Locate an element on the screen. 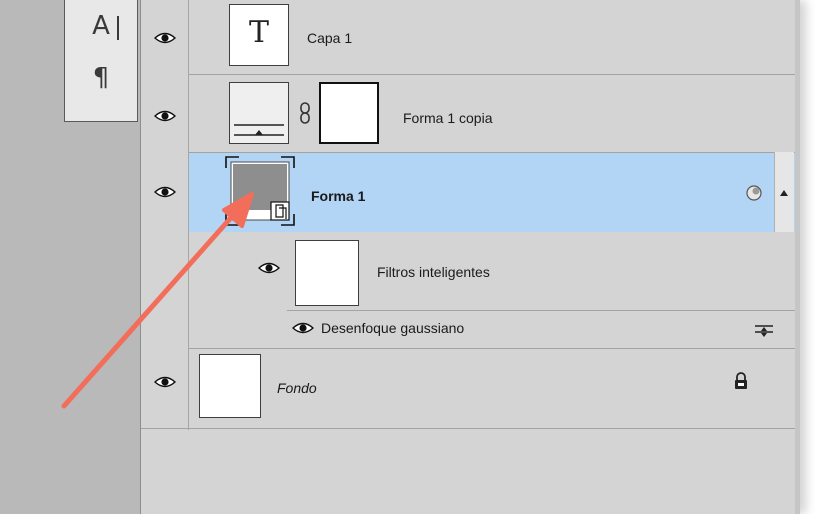 The width and height of the screenshot is (822, 514). character-tool-button: A is located at coordinates (101, 26).